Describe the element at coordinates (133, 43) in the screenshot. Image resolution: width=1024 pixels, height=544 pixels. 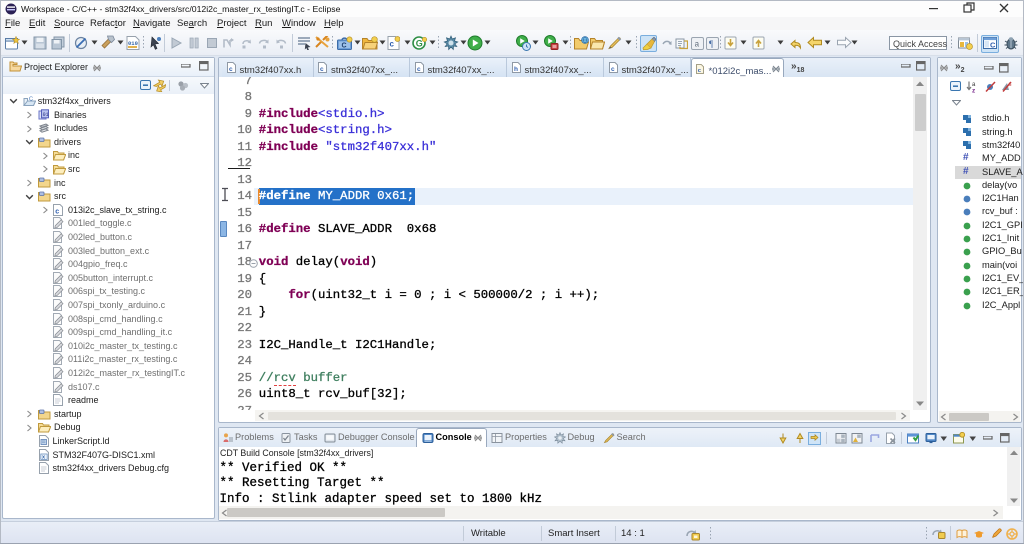
I see `svg-text: 010` at that location.